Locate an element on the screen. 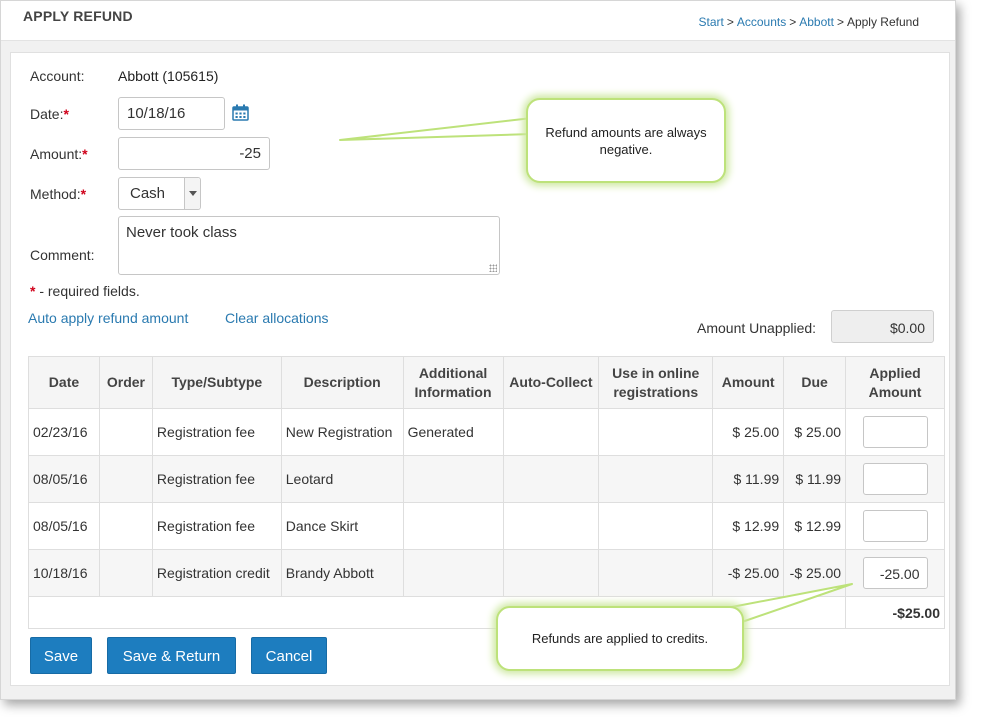 The width and height of the screenshot is (982, 724). date-label: Date:* is located at coordinates (49, 114).